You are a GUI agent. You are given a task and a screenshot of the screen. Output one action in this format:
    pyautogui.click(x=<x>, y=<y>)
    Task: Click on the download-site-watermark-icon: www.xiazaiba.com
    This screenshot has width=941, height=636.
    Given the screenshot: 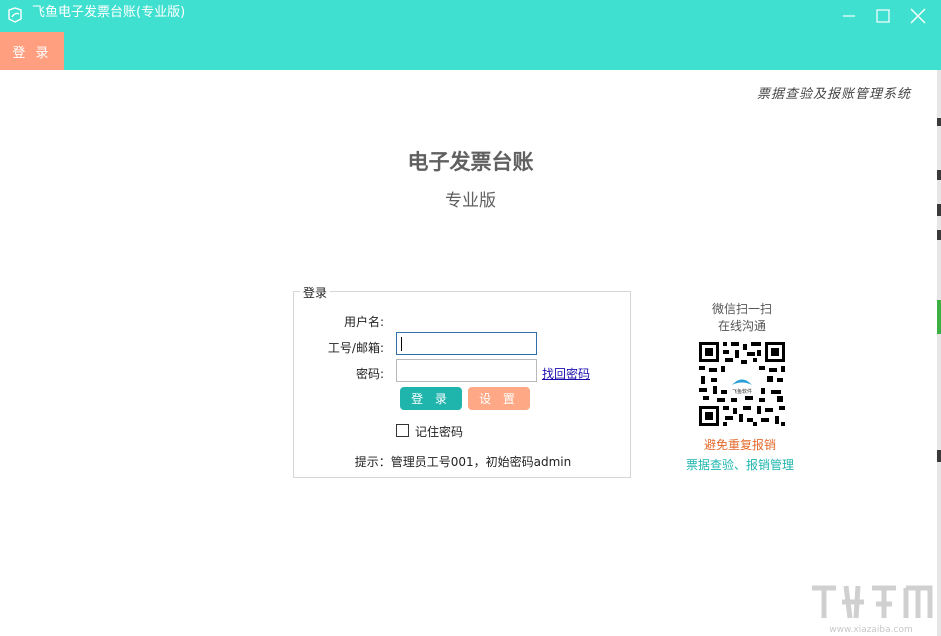 What is the action you would take?
    pyautogui.click(x=871, y=607)
    